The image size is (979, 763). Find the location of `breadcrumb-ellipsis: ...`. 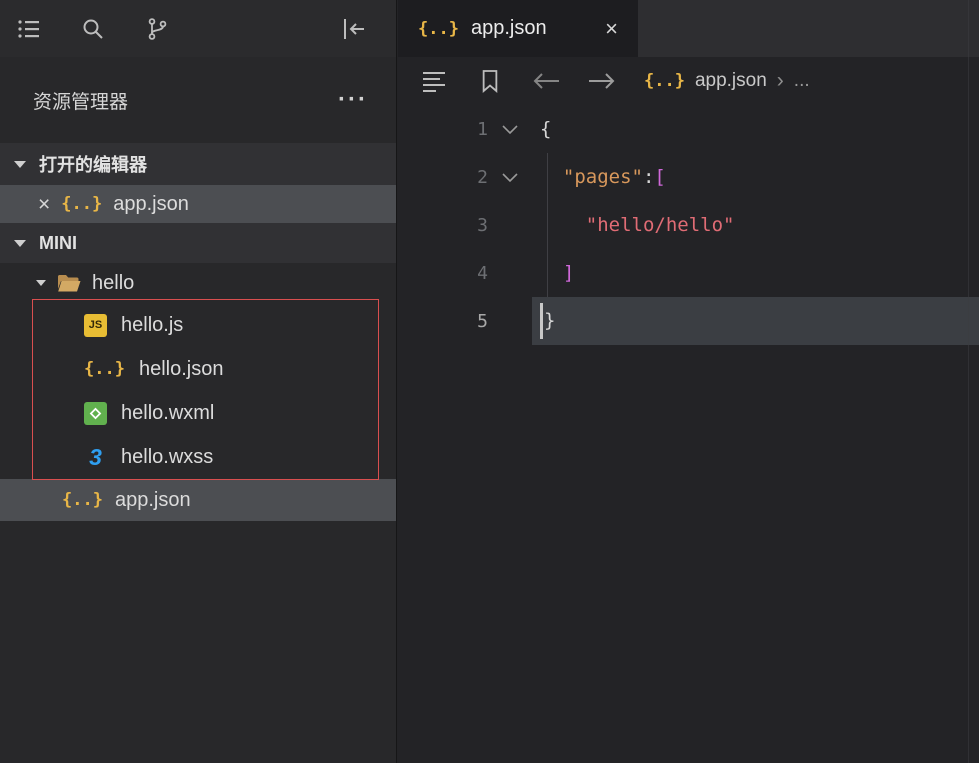

breadcrumb-ellipsis: ... is located at coordinates (802, 81).